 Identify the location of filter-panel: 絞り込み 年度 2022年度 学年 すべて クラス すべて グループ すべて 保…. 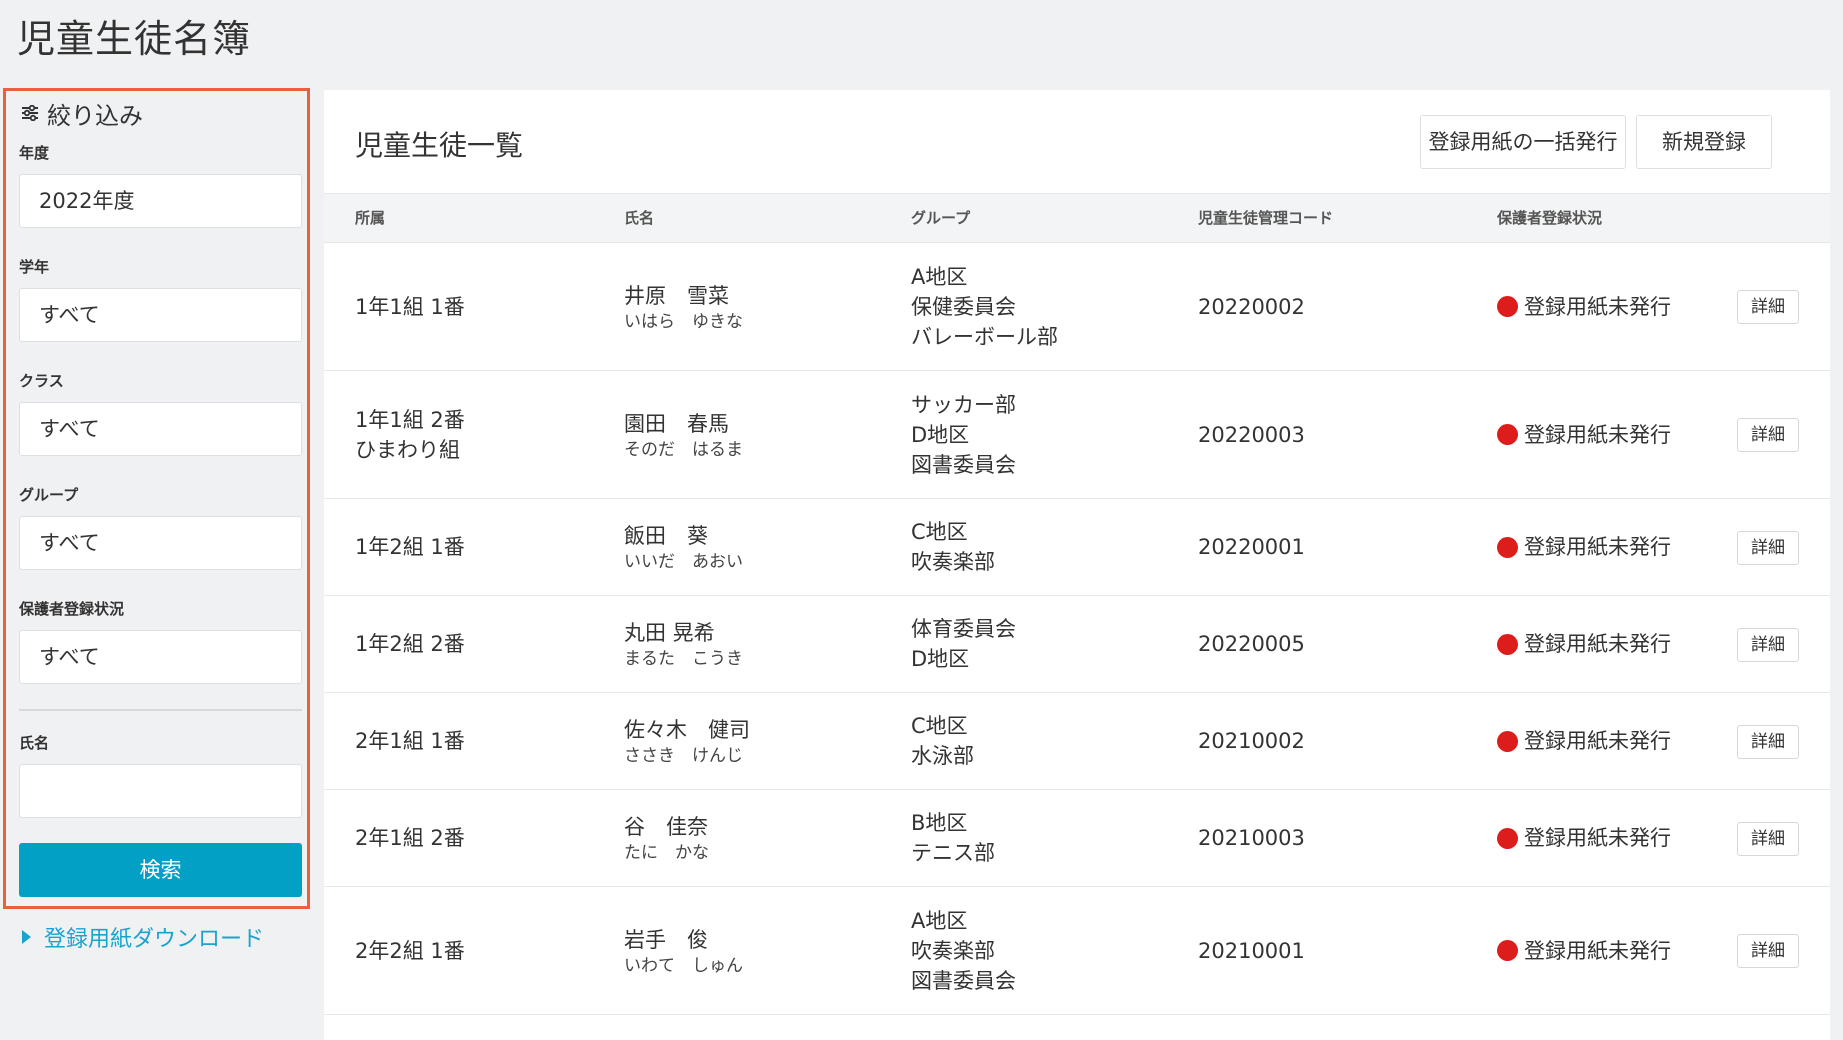
(156, 498).